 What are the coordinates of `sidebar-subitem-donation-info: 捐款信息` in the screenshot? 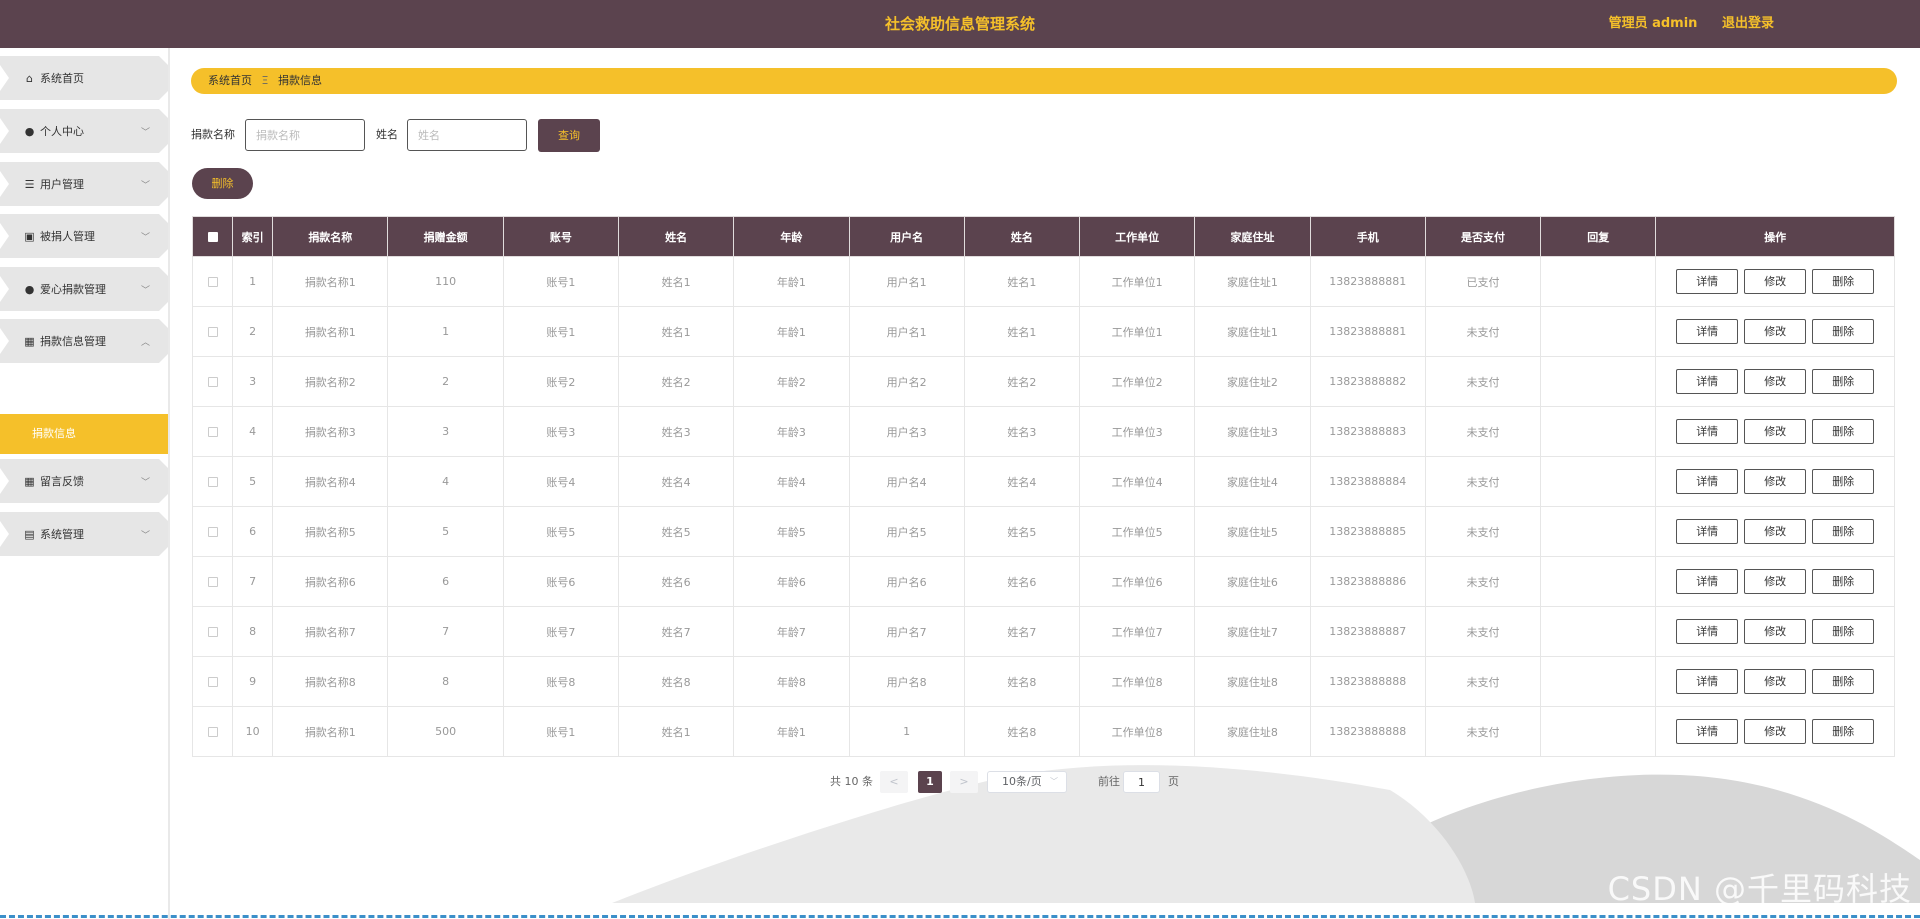 It's located at (84, 434).